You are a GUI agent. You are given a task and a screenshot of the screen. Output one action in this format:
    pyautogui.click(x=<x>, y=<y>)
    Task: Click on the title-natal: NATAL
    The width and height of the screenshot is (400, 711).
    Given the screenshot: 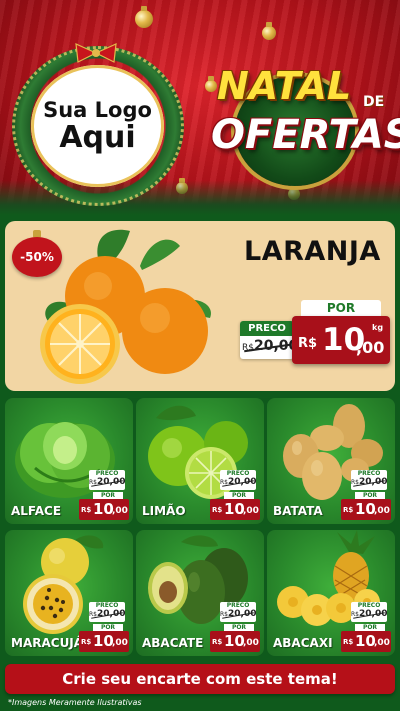 What is the action you would take?
    pyautogui.click(x=284, y=86)
    